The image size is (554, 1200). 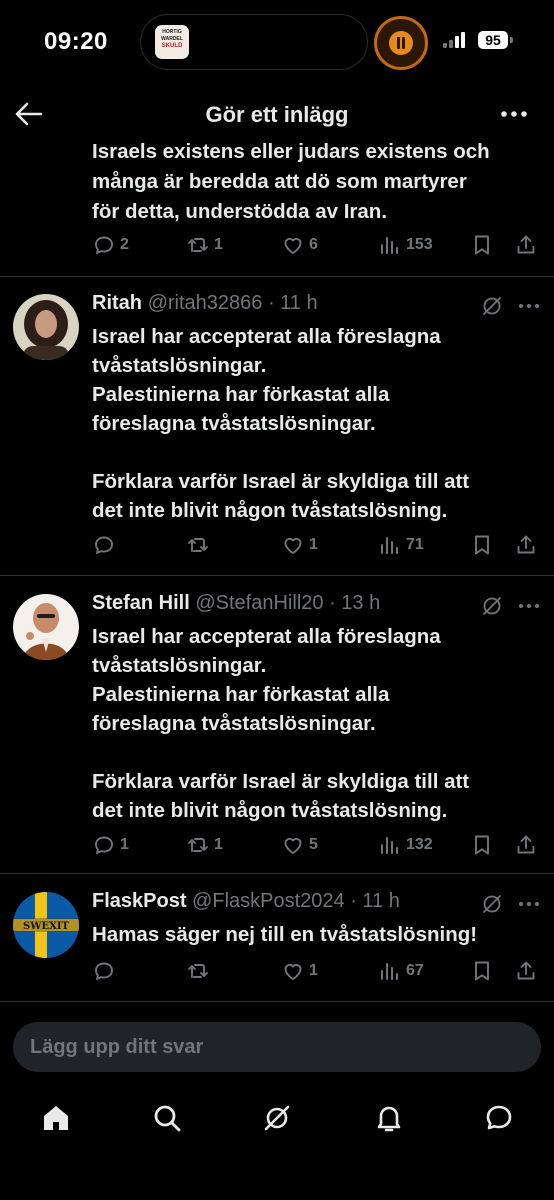 What do you see at coordinates (110, 845) in the screenshot?
I see `reply-button: 1` at bounding box center [110, 845].